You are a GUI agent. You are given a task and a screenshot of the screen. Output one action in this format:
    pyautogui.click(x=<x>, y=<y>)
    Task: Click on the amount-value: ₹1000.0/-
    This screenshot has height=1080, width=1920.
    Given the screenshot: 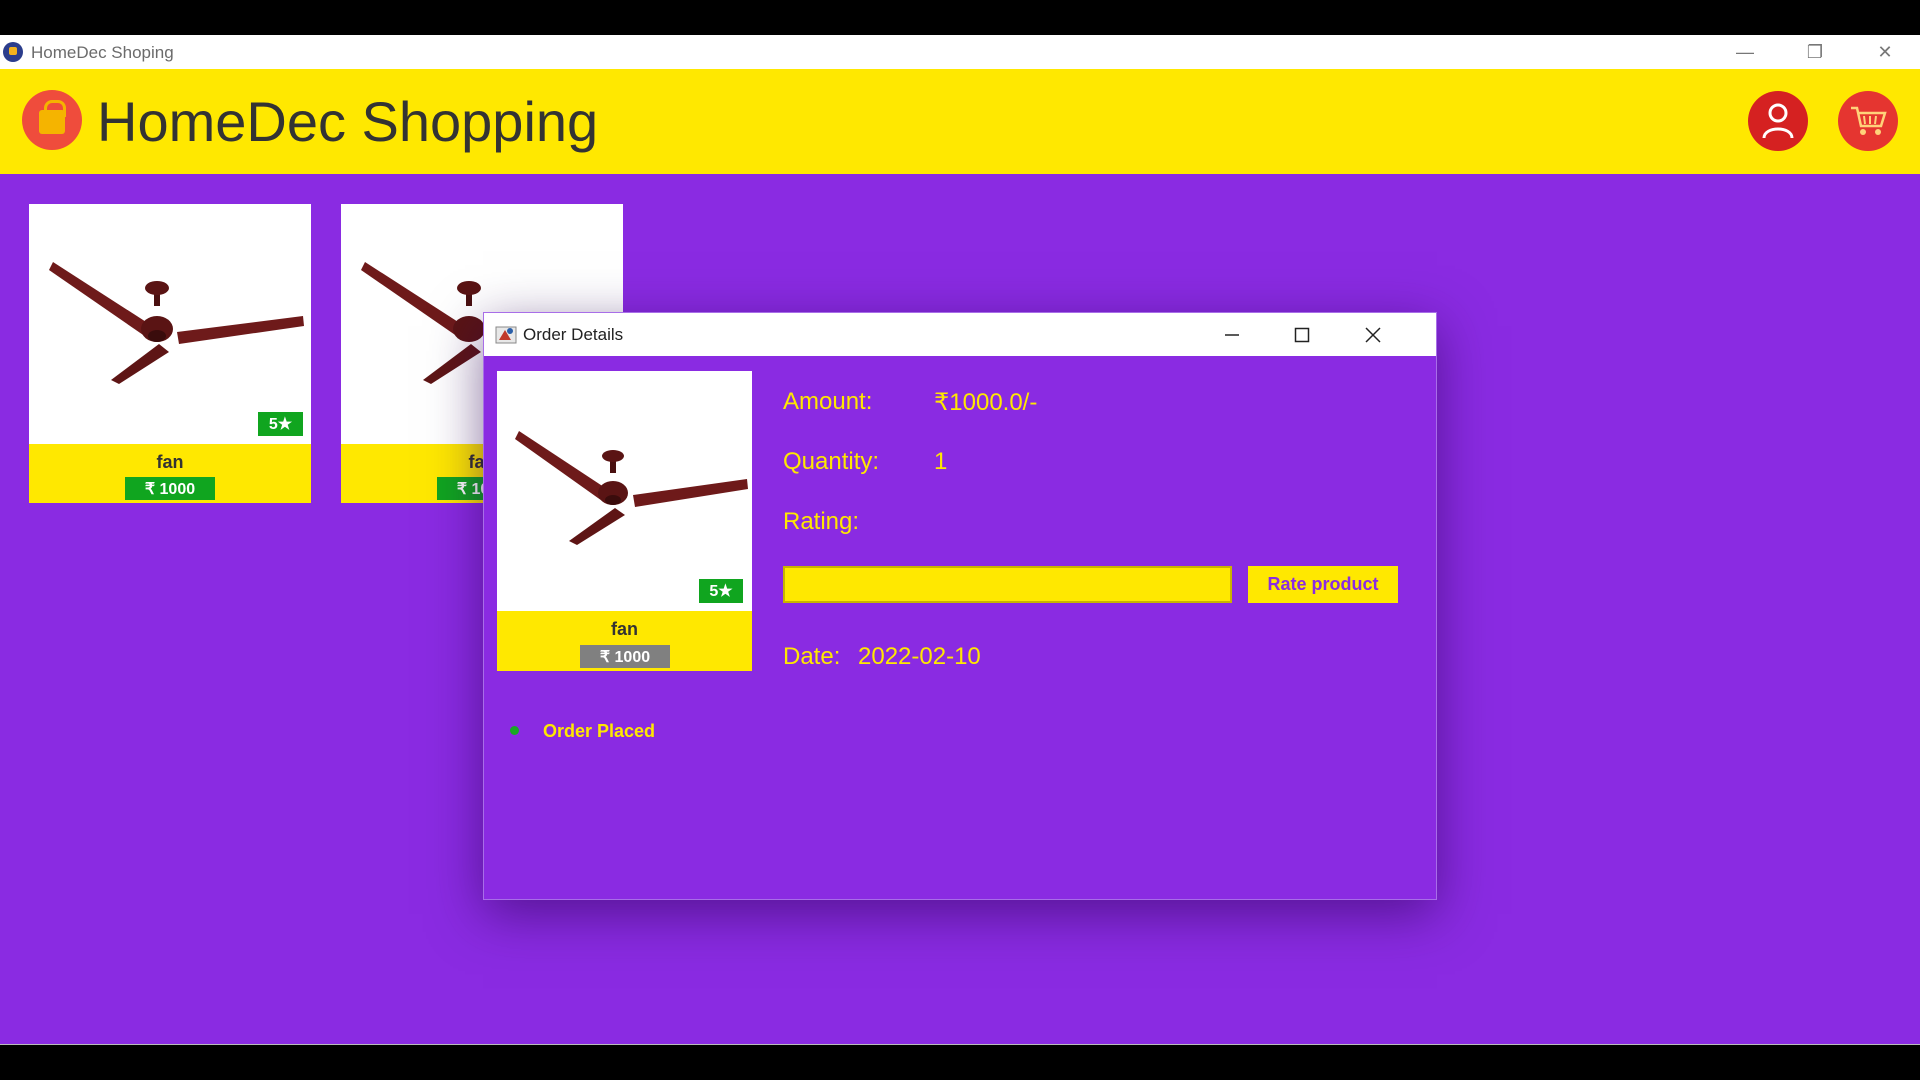 What is the action you would take?
    pyautogui.click(x=986, y=402)
    